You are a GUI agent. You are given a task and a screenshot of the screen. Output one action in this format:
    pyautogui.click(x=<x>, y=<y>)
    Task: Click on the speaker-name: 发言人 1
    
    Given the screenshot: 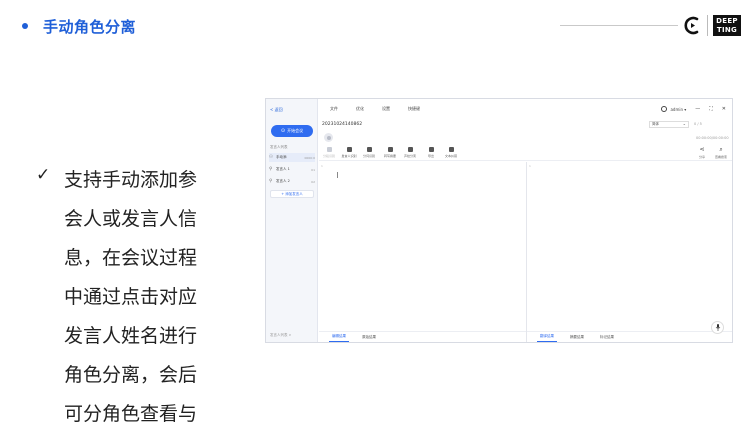 What is the action you would take?
    pyautogui.click(x=283, y=169)
    